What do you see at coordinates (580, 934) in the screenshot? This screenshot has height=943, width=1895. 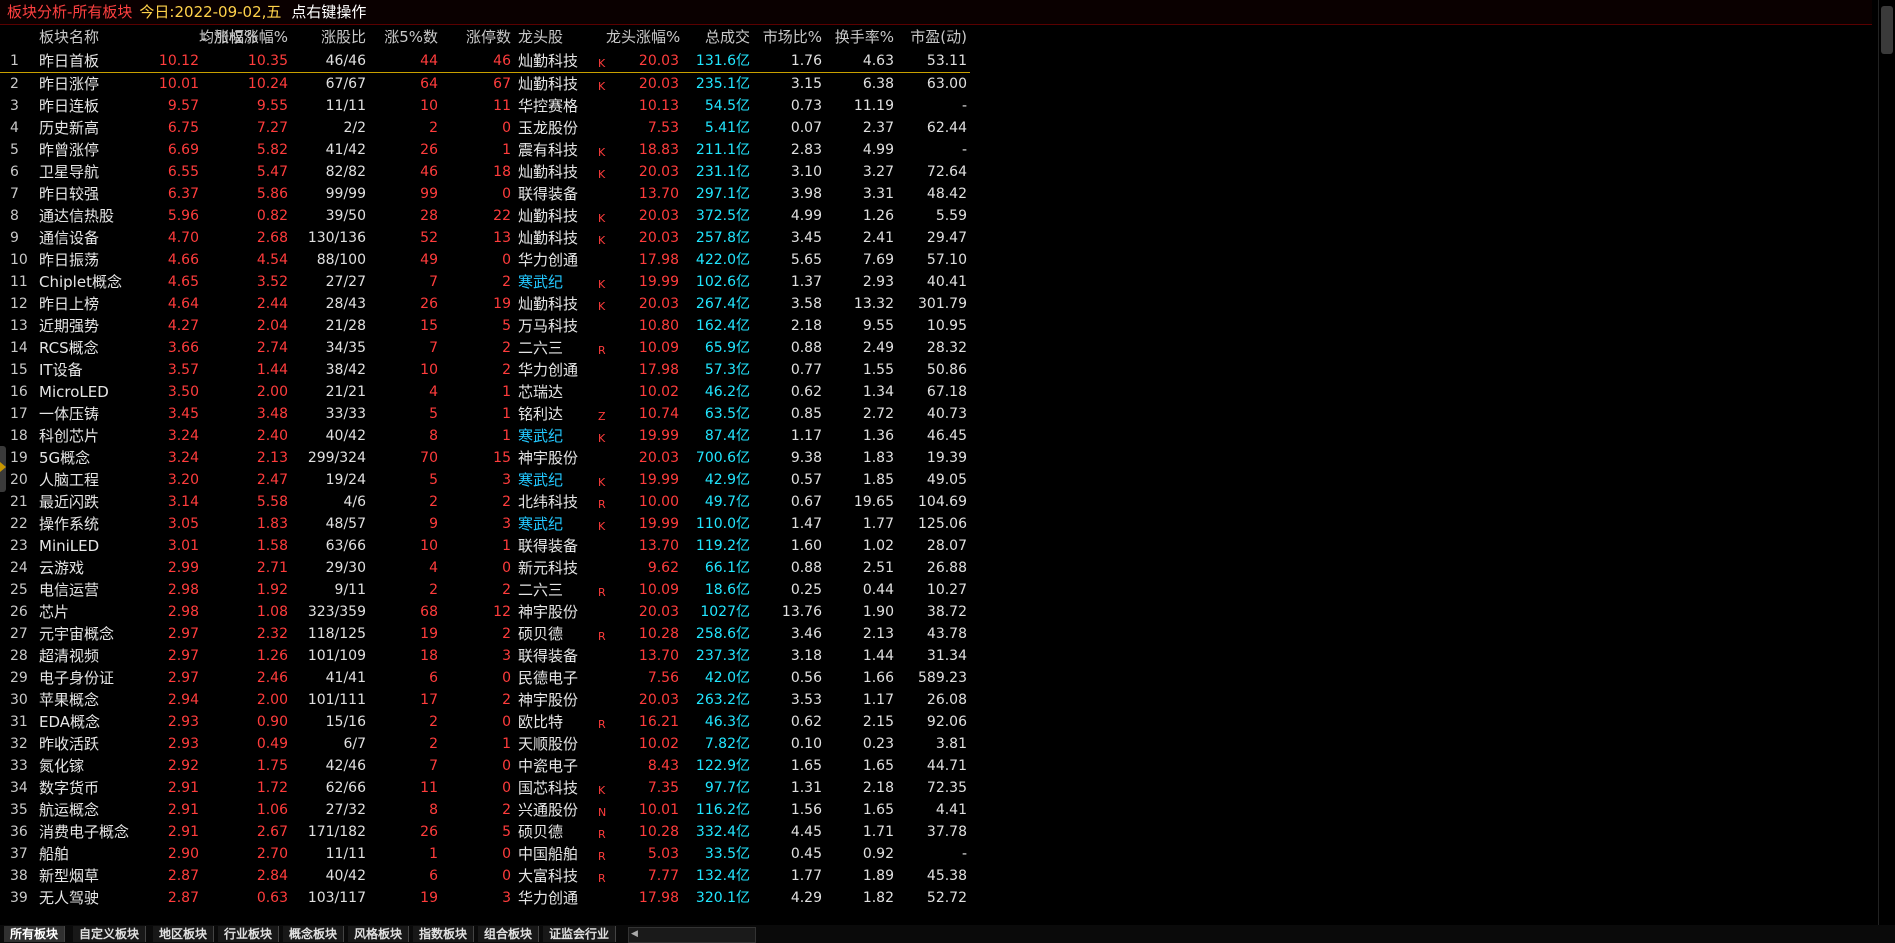 I see `tab-8: 证监会行业` at bounding box center [580, 934].